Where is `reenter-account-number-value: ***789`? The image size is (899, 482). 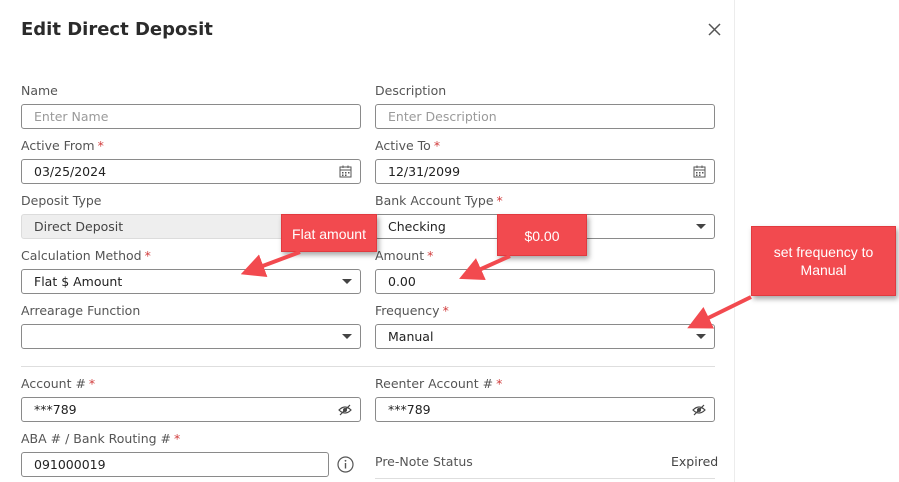 reenter-account-number-value: ***789 is located at coordinates (409, 409).